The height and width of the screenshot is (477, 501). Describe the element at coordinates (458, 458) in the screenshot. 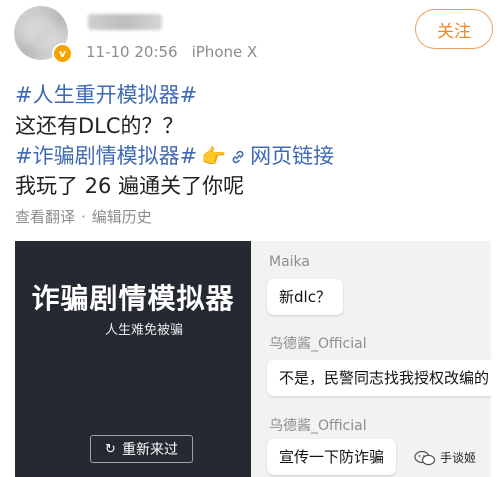

I see `watermark-text: 手谈姬` at that location.